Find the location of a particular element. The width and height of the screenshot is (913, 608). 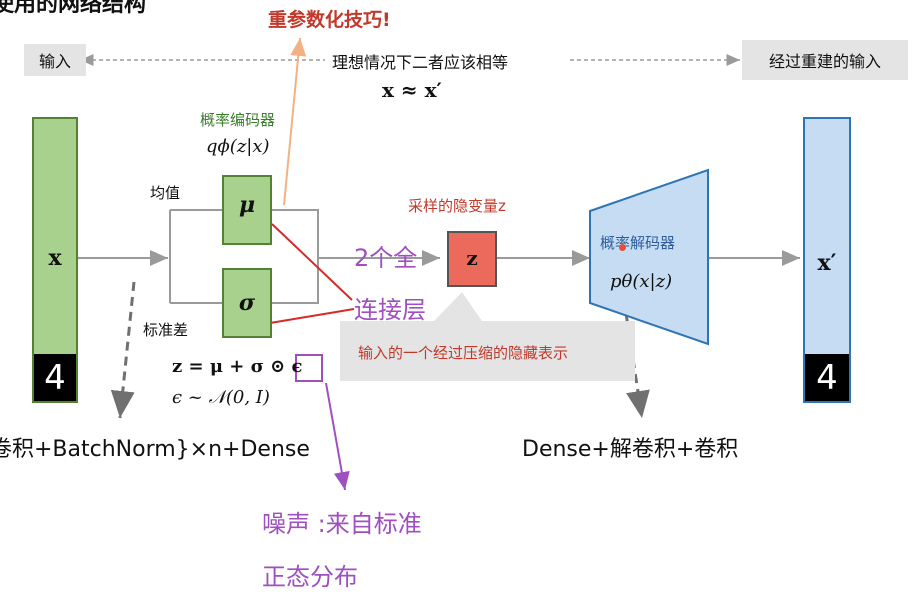

fc-note-line1: 2个全 is located at coordinates (386, 258).